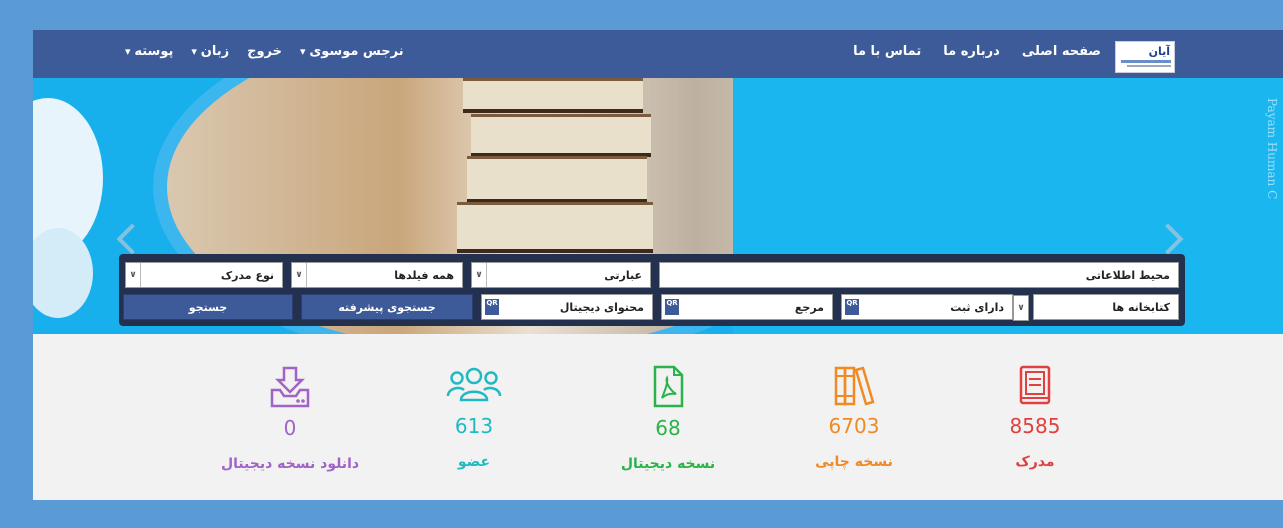 The height and width of the screenshot is (528, 1283). I want to click on books-image, so click(560, 173).